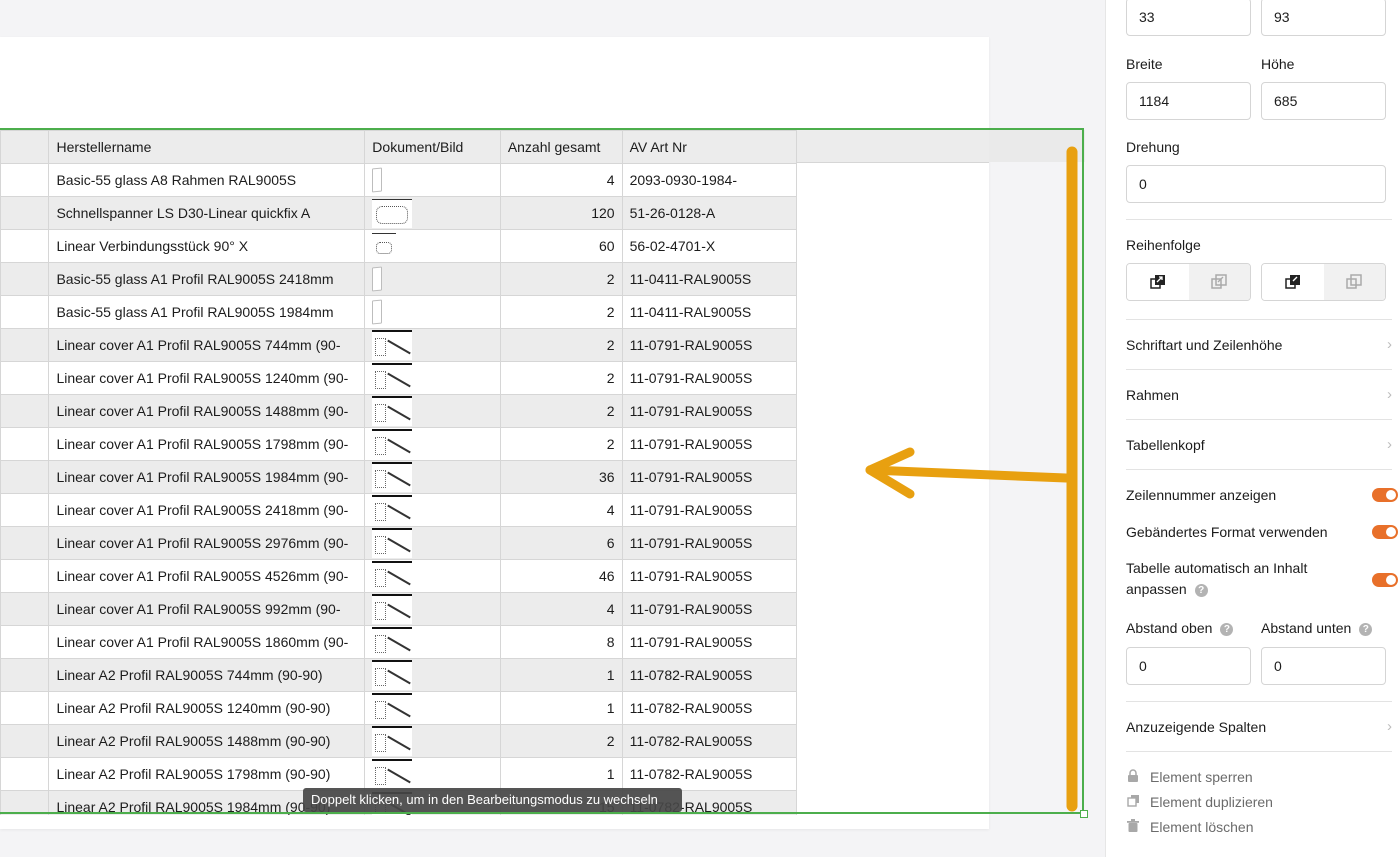  Describe the element at coordinates (1354, 282) in the screenshot. I see `send-backward-button` at that location.